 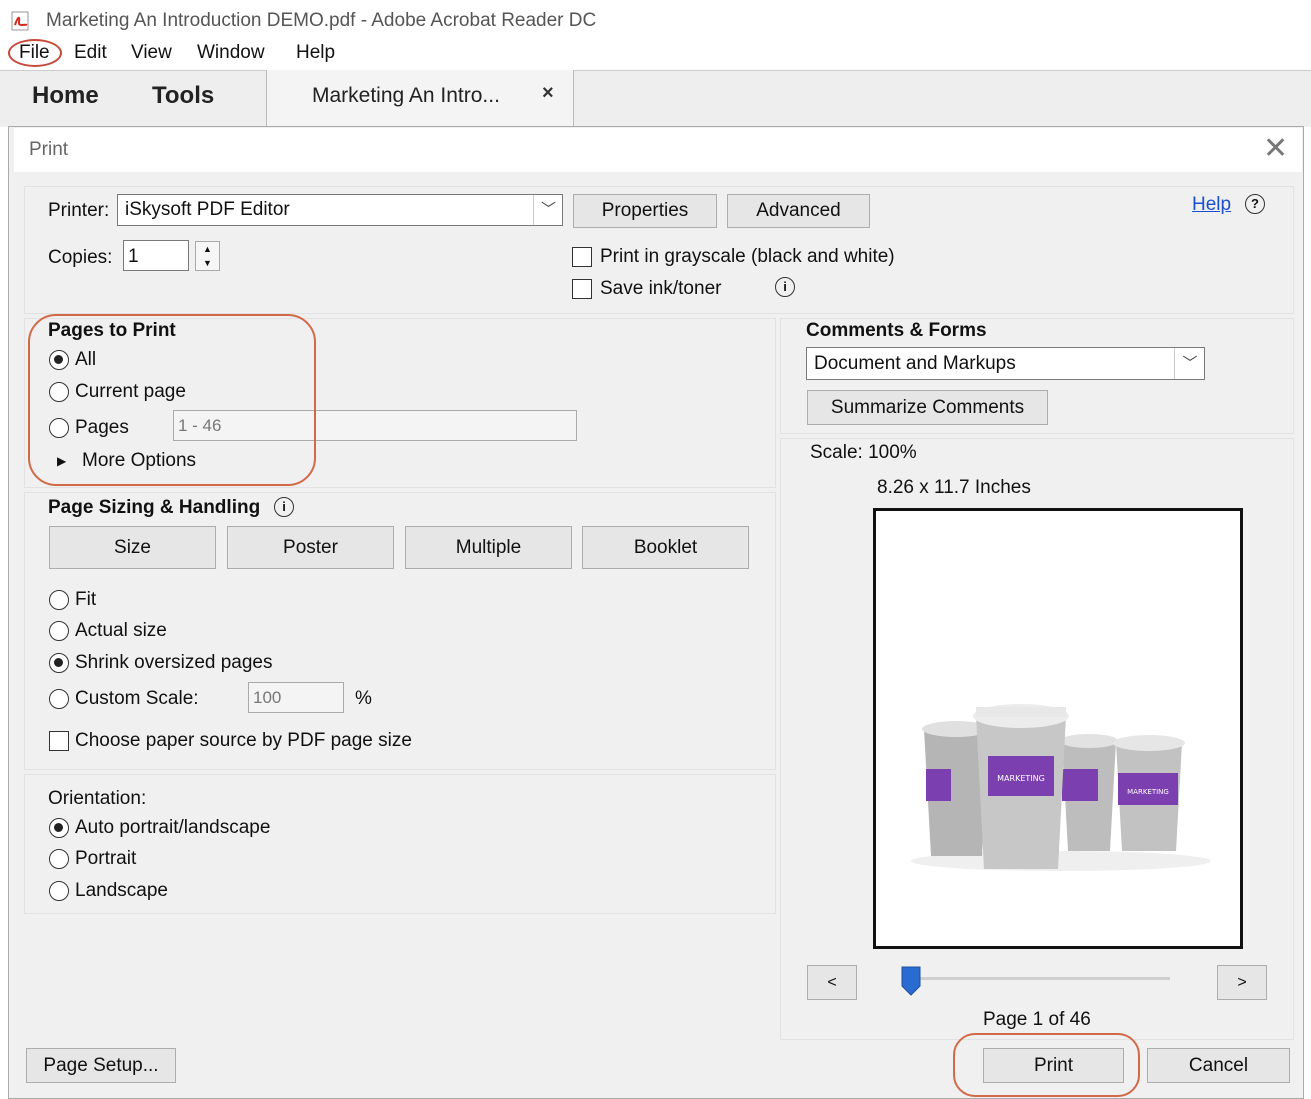 What do you see at coordinates (174, 662) in the screenshot?
I see `shrink-label: Shrink oversized pages` at bounding box center [174, 662].